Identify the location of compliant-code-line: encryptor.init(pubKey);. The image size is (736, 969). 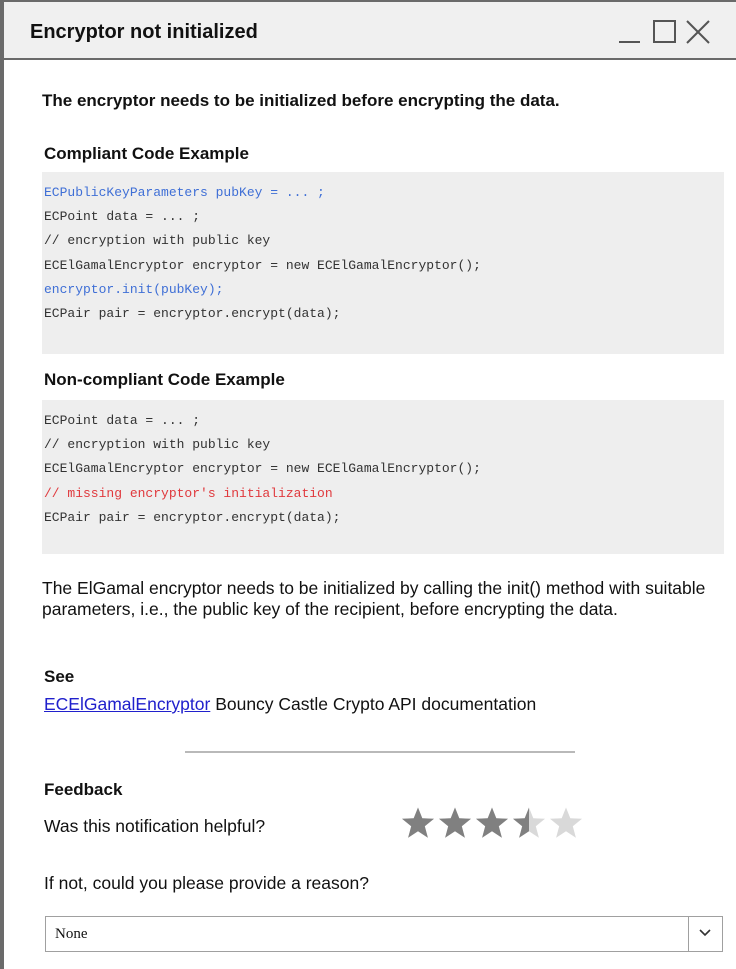
(134, 289).